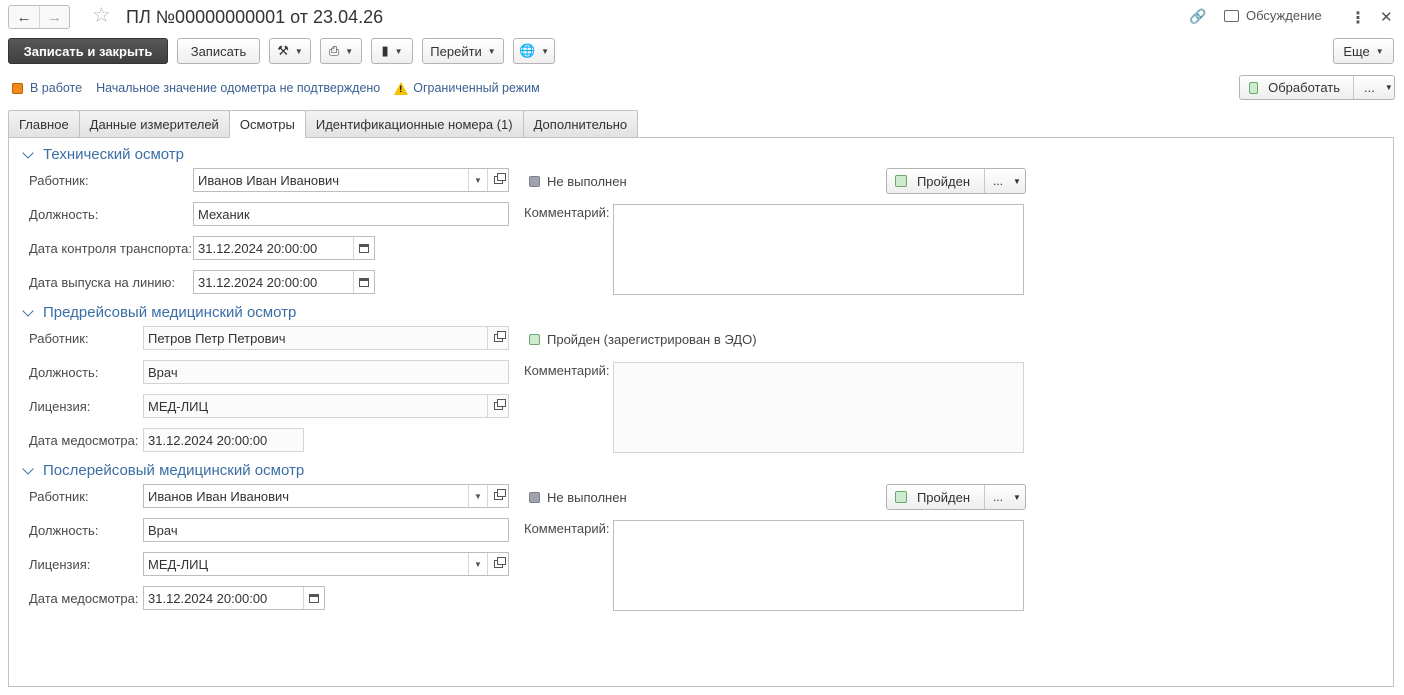  I want to click on release-date-field: 31.12.2024 20:00:00, so click(284, 282).